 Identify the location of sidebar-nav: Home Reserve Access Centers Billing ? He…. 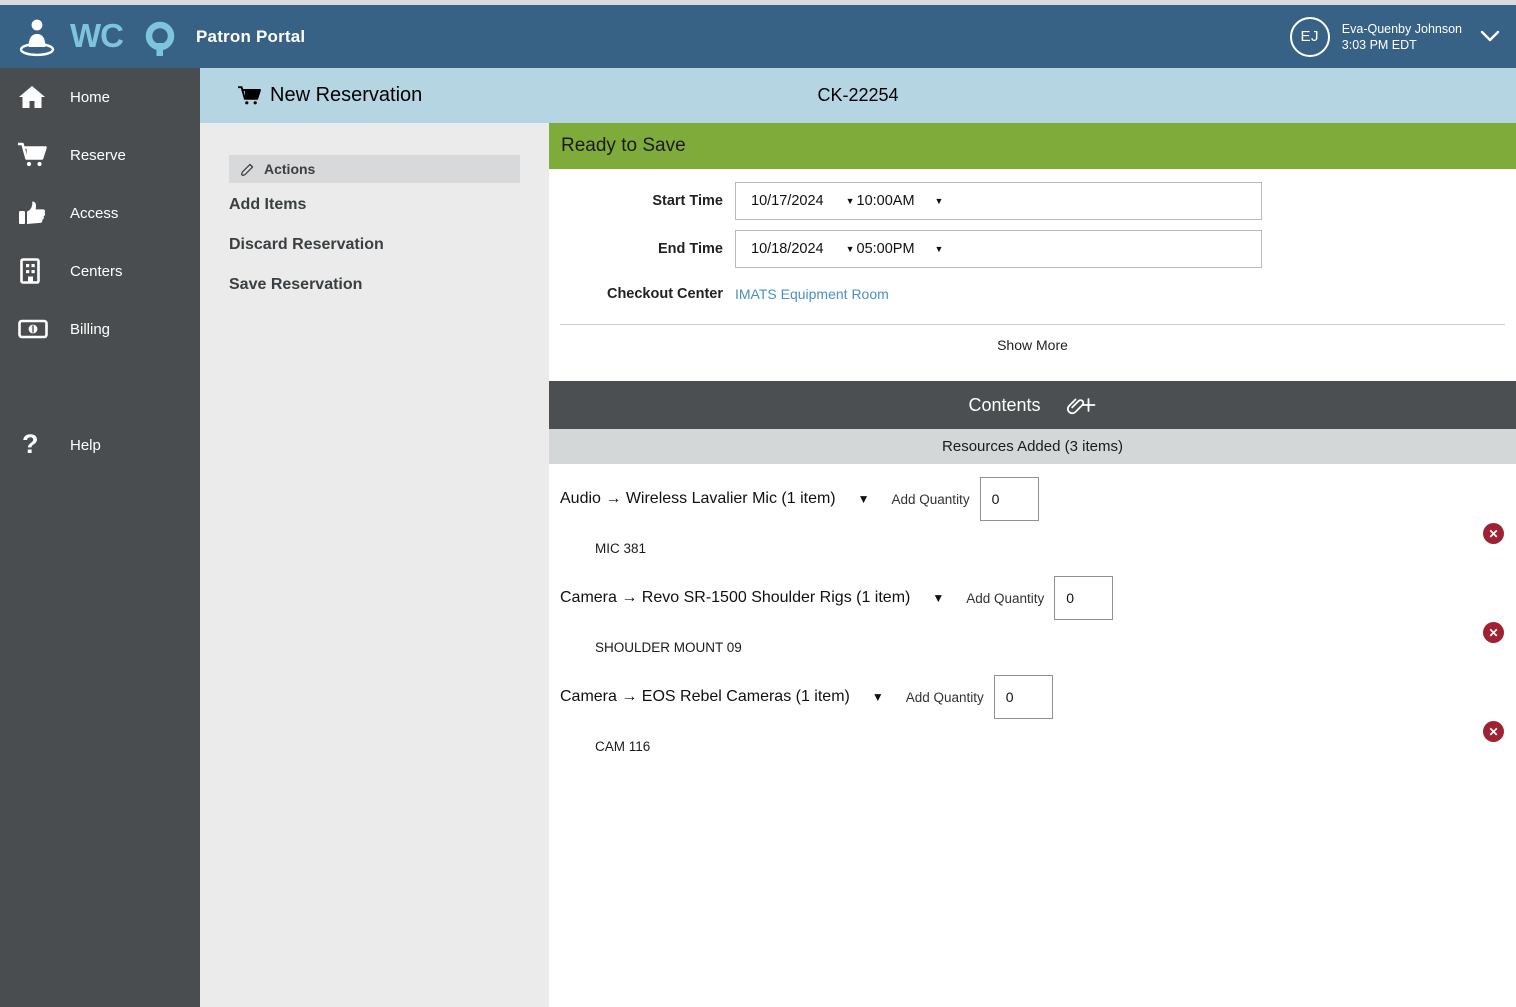
(100, 537).